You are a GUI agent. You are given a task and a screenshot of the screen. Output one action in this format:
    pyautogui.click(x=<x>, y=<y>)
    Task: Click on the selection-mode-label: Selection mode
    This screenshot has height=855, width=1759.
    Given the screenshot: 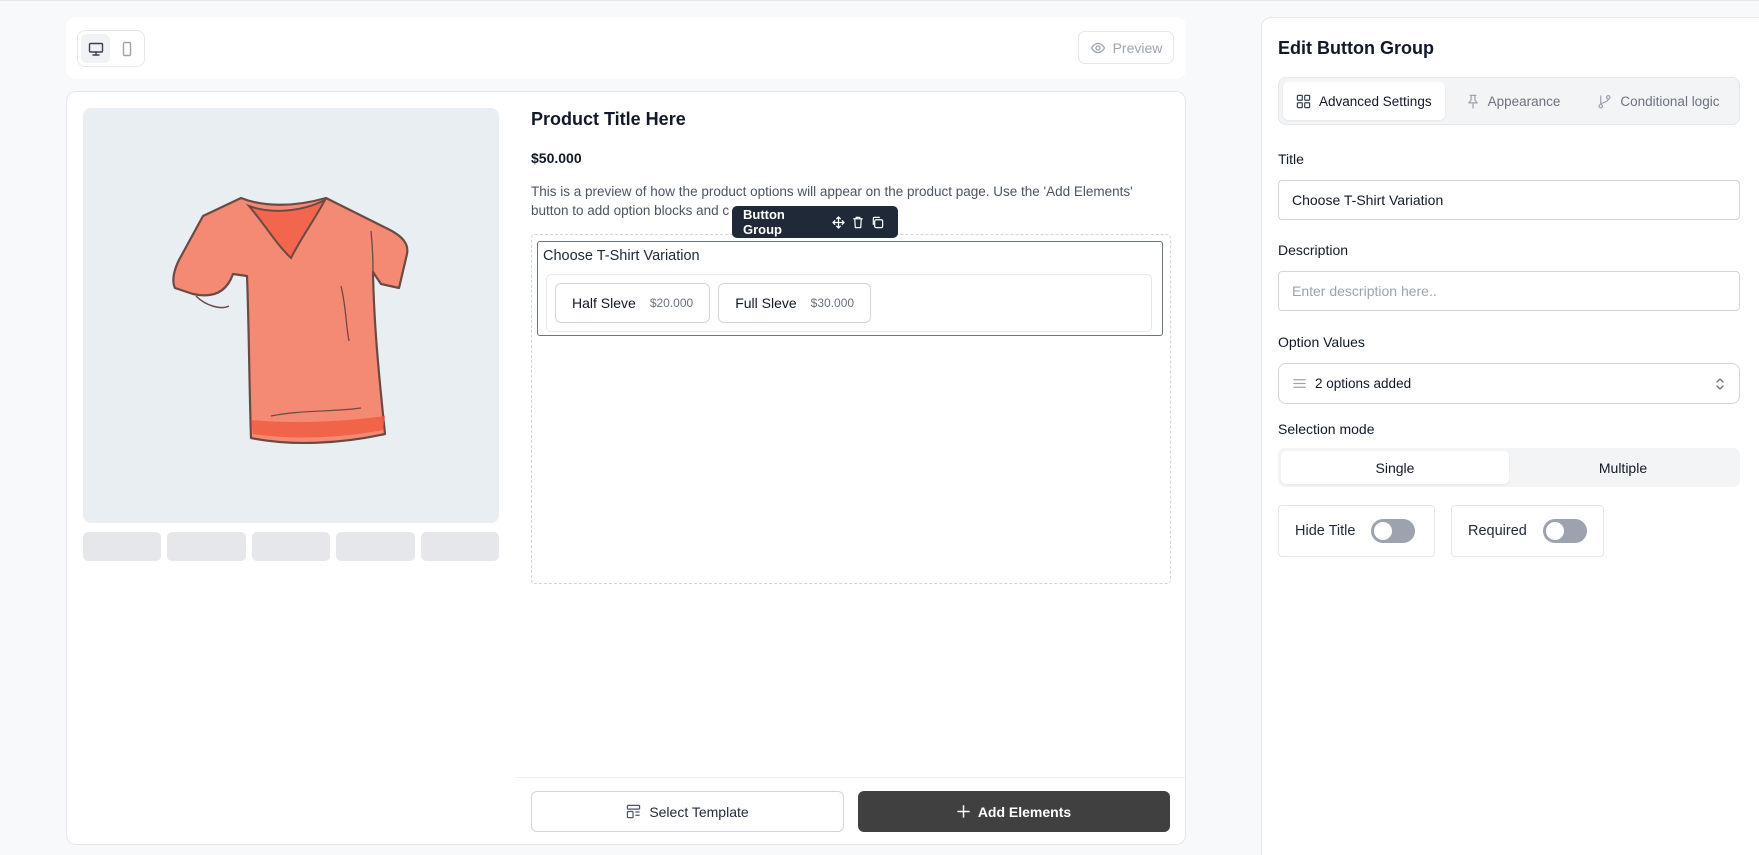 What is the action you would take?
    pyautogui.click(x=1326, y=429)
    